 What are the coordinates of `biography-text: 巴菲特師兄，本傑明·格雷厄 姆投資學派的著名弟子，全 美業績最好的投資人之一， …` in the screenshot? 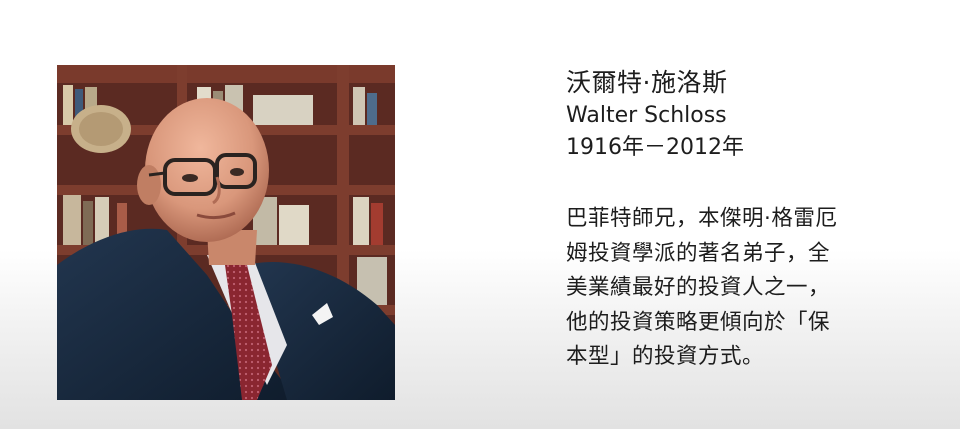 It's located at (726, 288).